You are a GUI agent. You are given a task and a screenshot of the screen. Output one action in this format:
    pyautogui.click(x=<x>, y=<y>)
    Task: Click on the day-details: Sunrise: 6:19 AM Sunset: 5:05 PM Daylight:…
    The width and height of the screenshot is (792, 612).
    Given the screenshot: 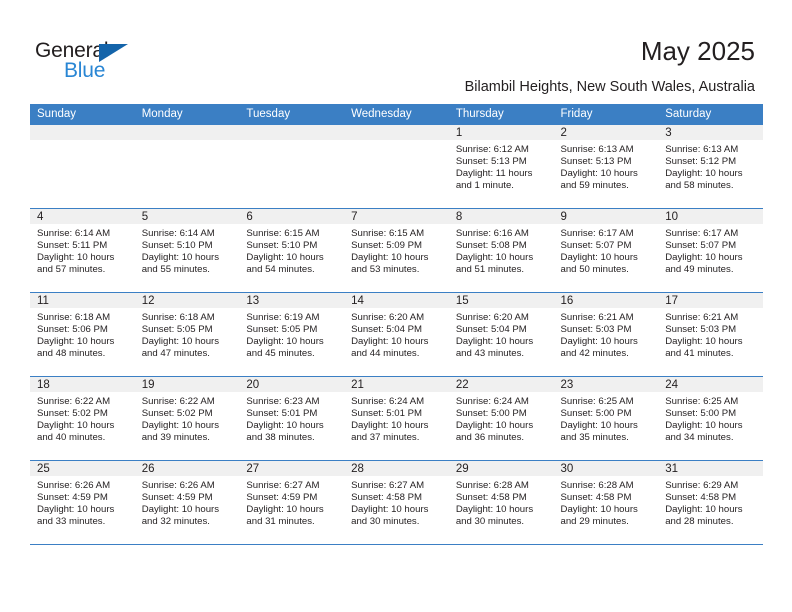 What is the action you would take?
    pyautogui.click(x=291, y=334)
    